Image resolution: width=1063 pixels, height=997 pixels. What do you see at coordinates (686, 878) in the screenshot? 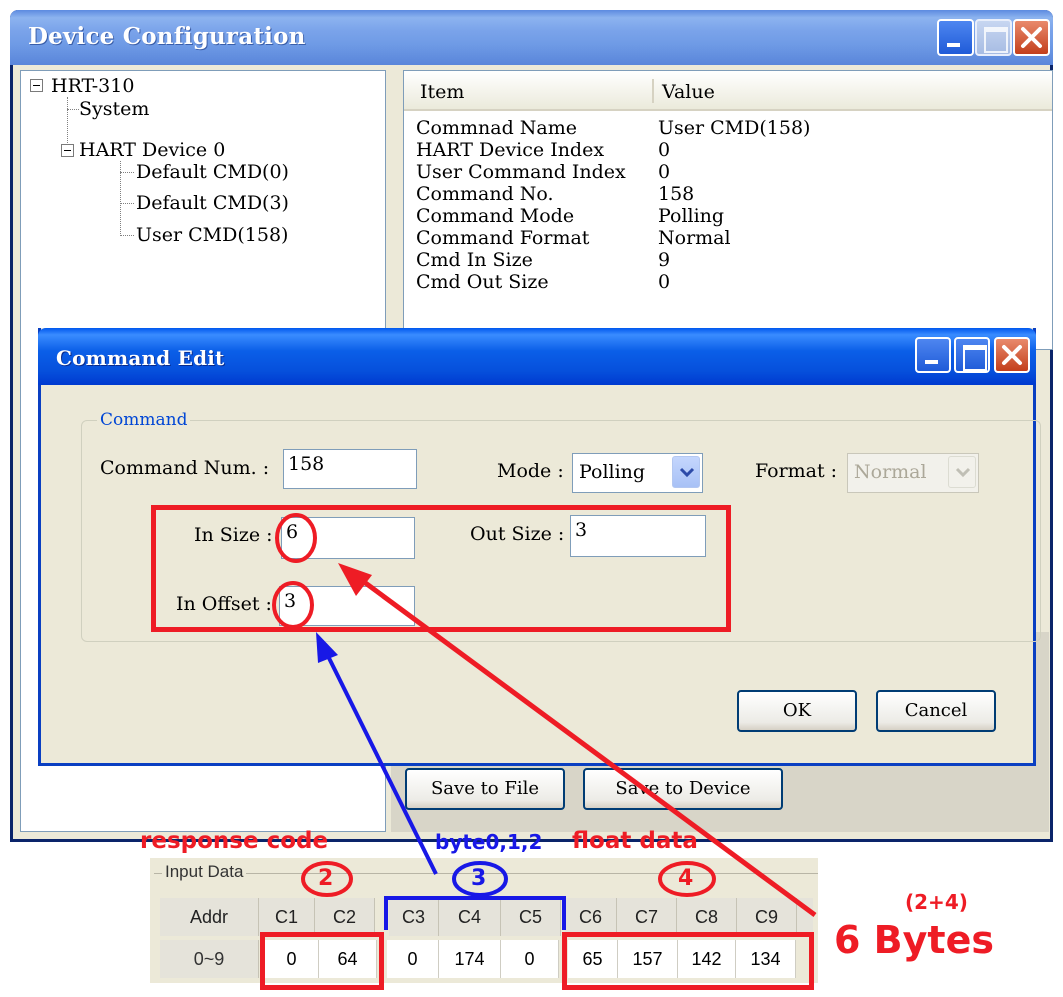
I see `callout-4-number: 4` at bounding box center [686, 878].